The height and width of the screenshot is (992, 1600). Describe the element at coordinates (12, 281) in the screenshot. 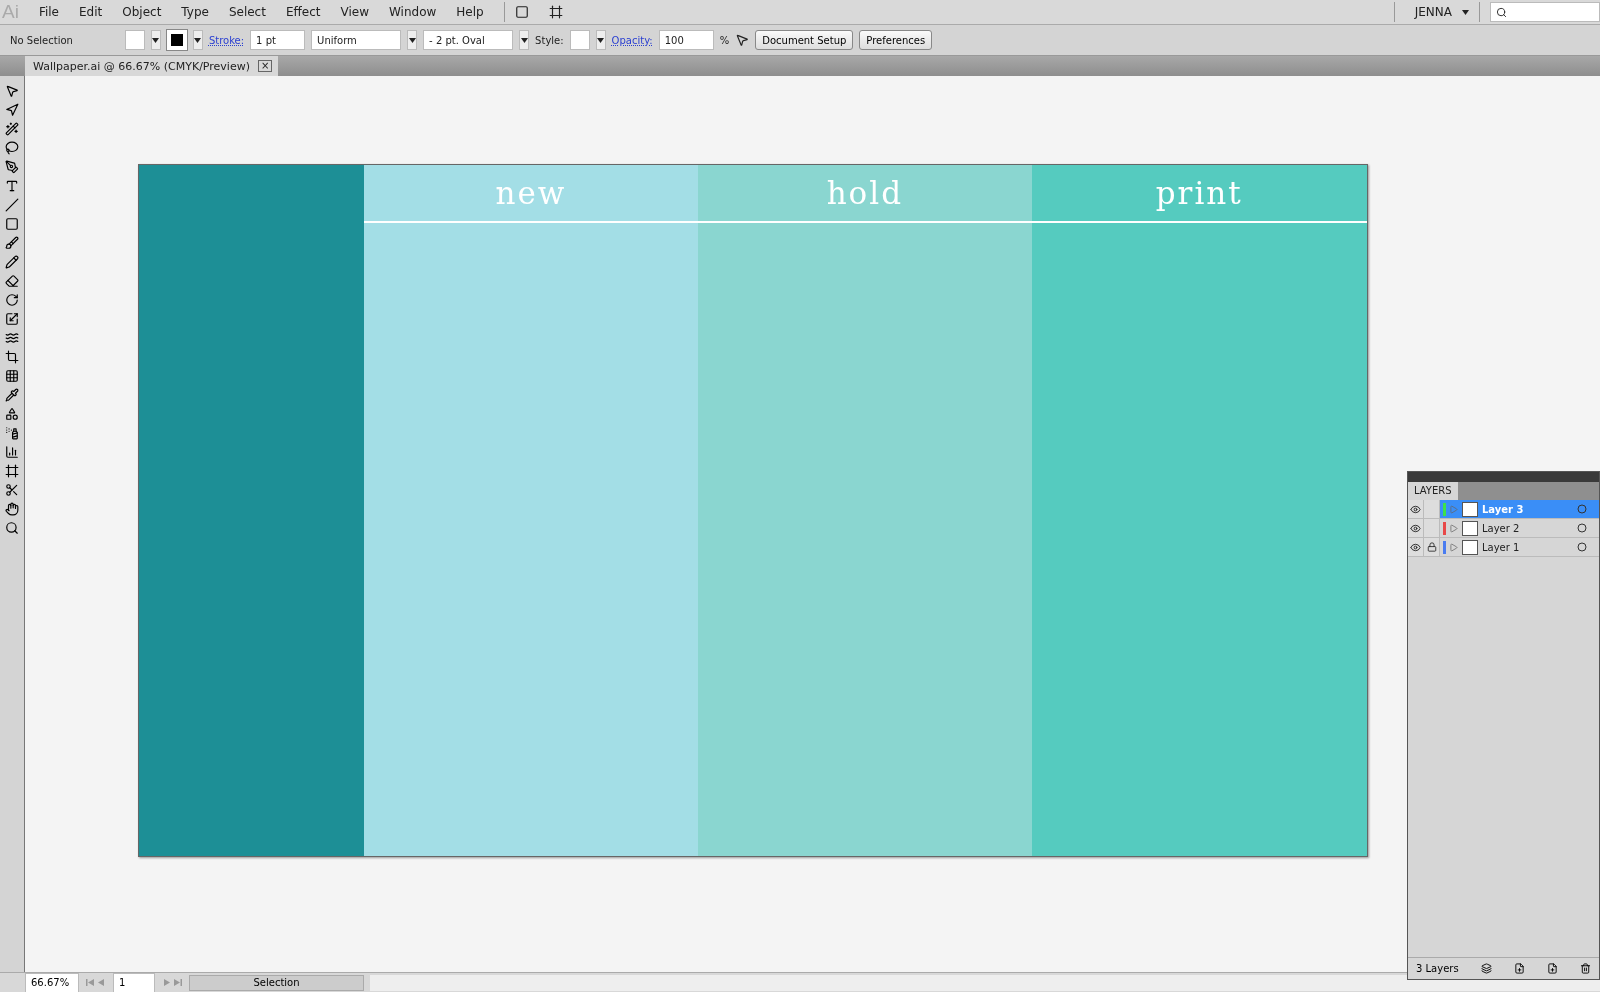

I see `eraser-icon` at that location.